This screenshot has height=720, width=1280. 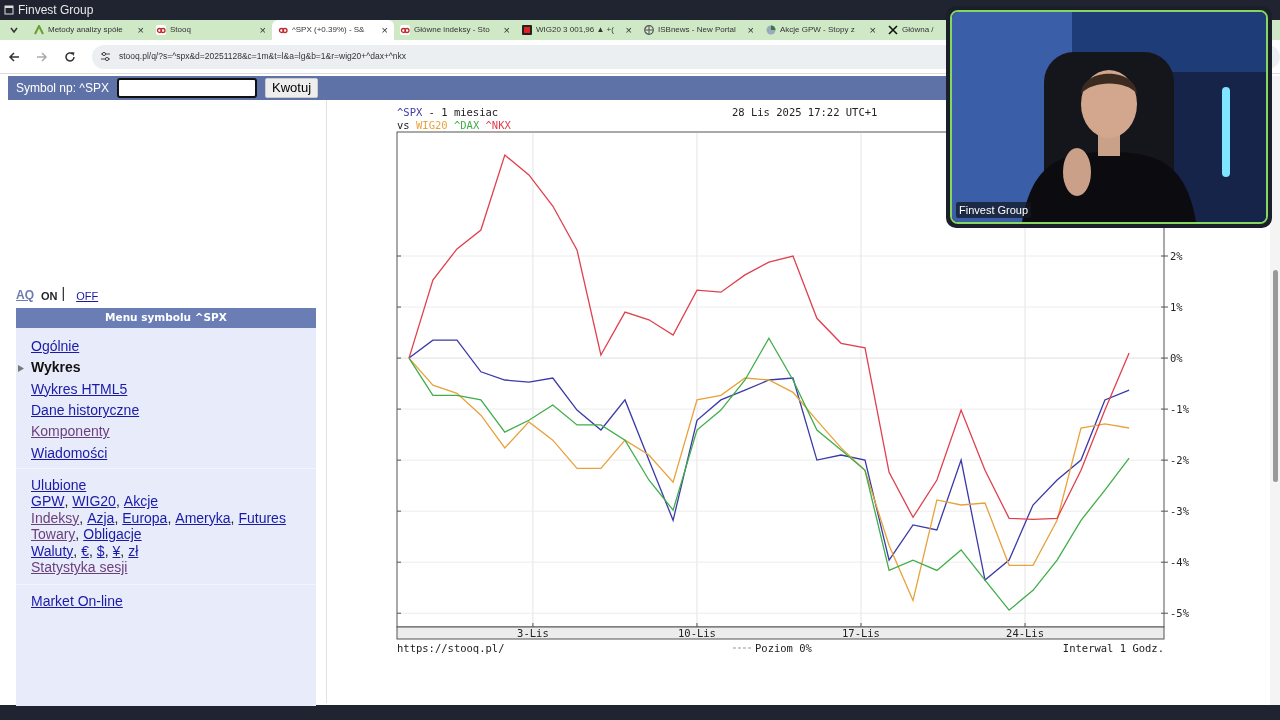 What do you see at coordinates (100, 551) in the screenshot?
I see `nav-link: $` at bounding box center [100, 551].